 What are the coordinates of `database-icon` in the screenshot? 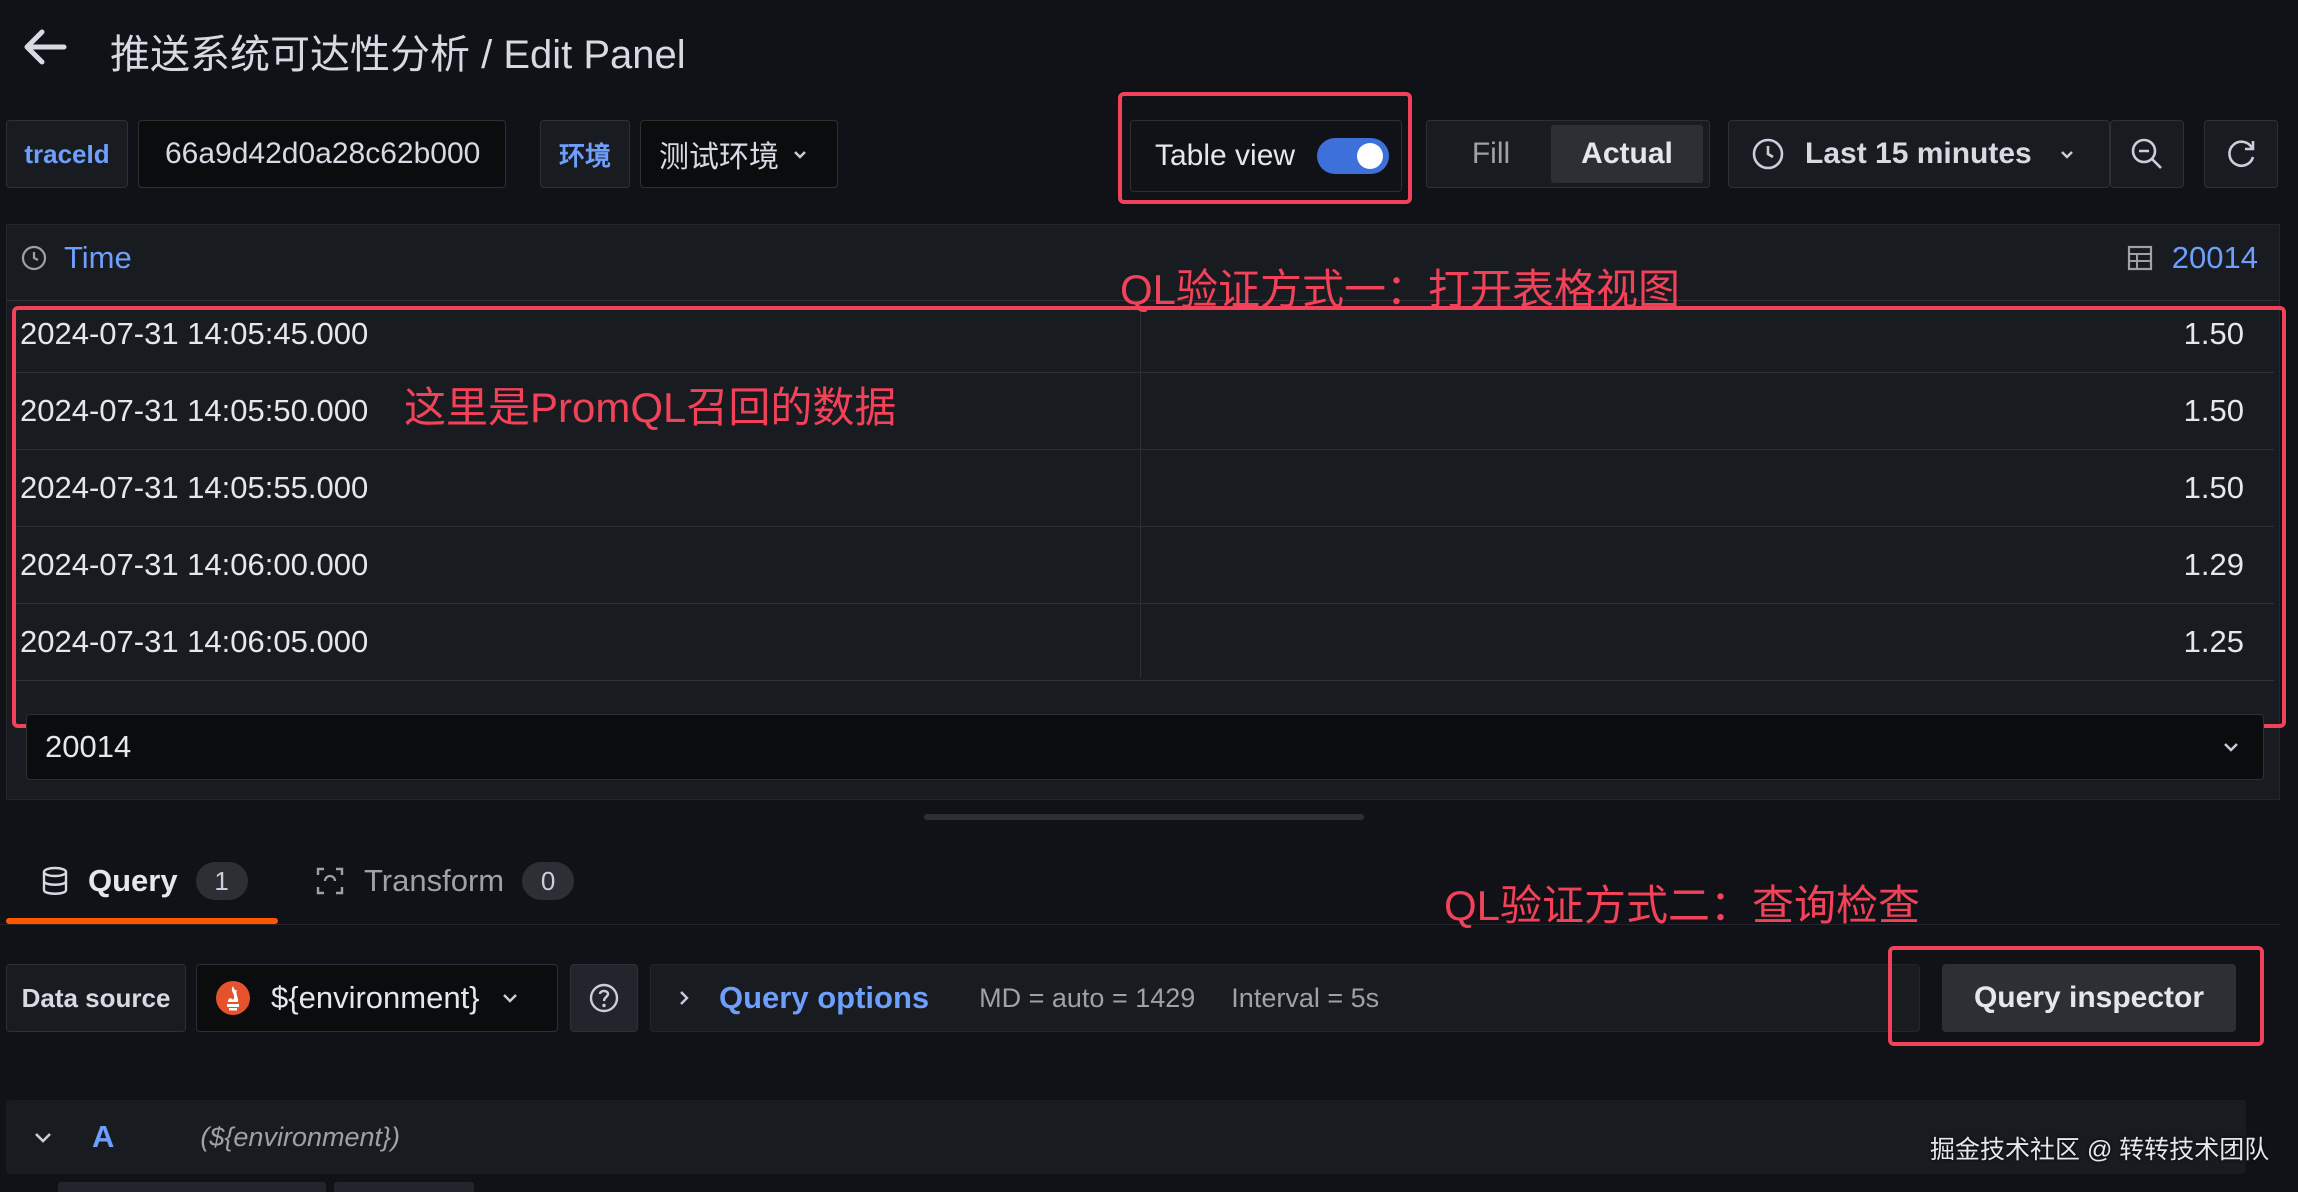 It's located at (55, 881).